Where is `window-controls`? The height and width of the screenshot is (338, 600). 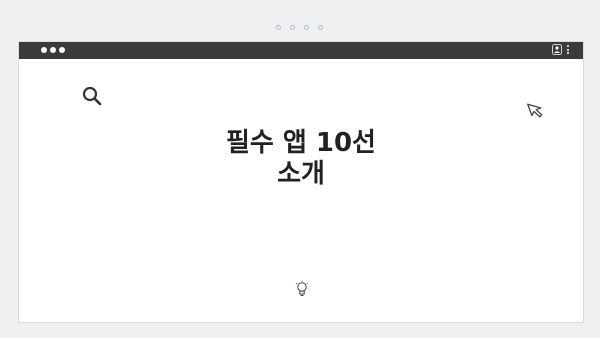
window-controls is located at coordinates (53, 50).